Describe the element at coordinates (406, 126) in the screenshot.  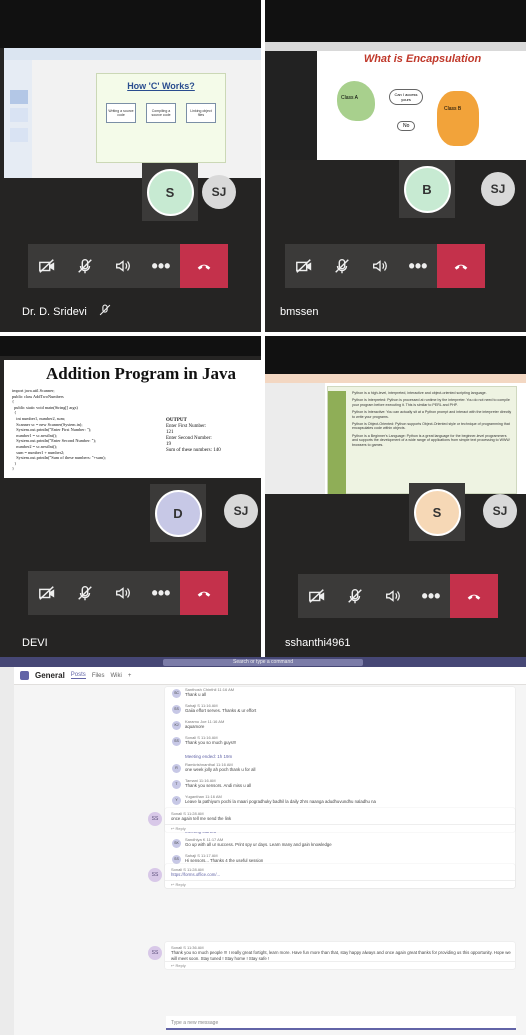
I see `bubble-no: No` at that location.